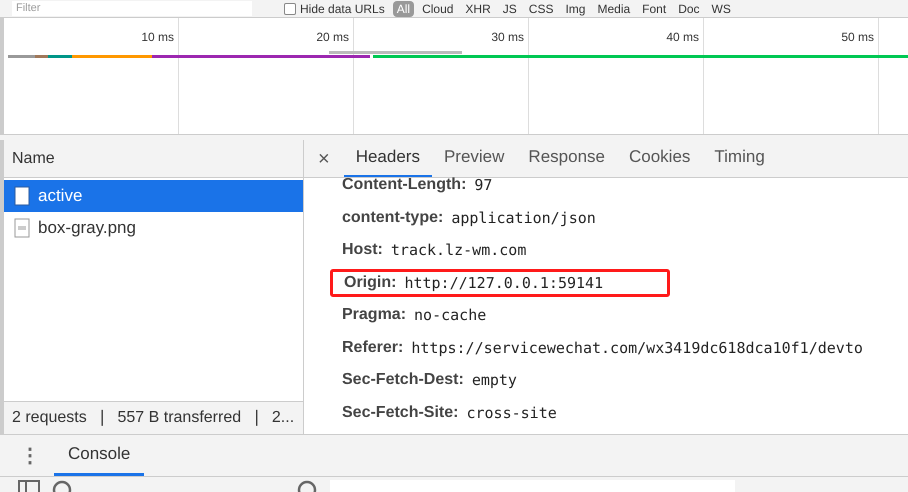  Describe the element at coordinates (153, 196) in the screenshot. I see `request-row: active` at that location.